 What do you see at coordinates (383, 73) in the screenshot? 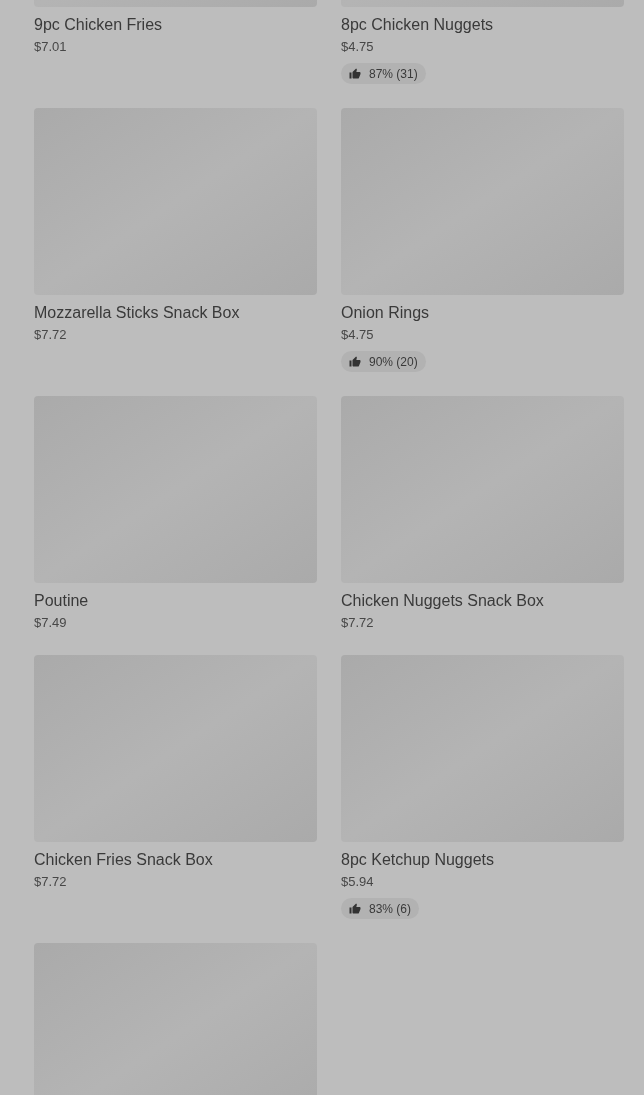
I see `rating-badge: 87% (31)` at bounding box center [383, 73].